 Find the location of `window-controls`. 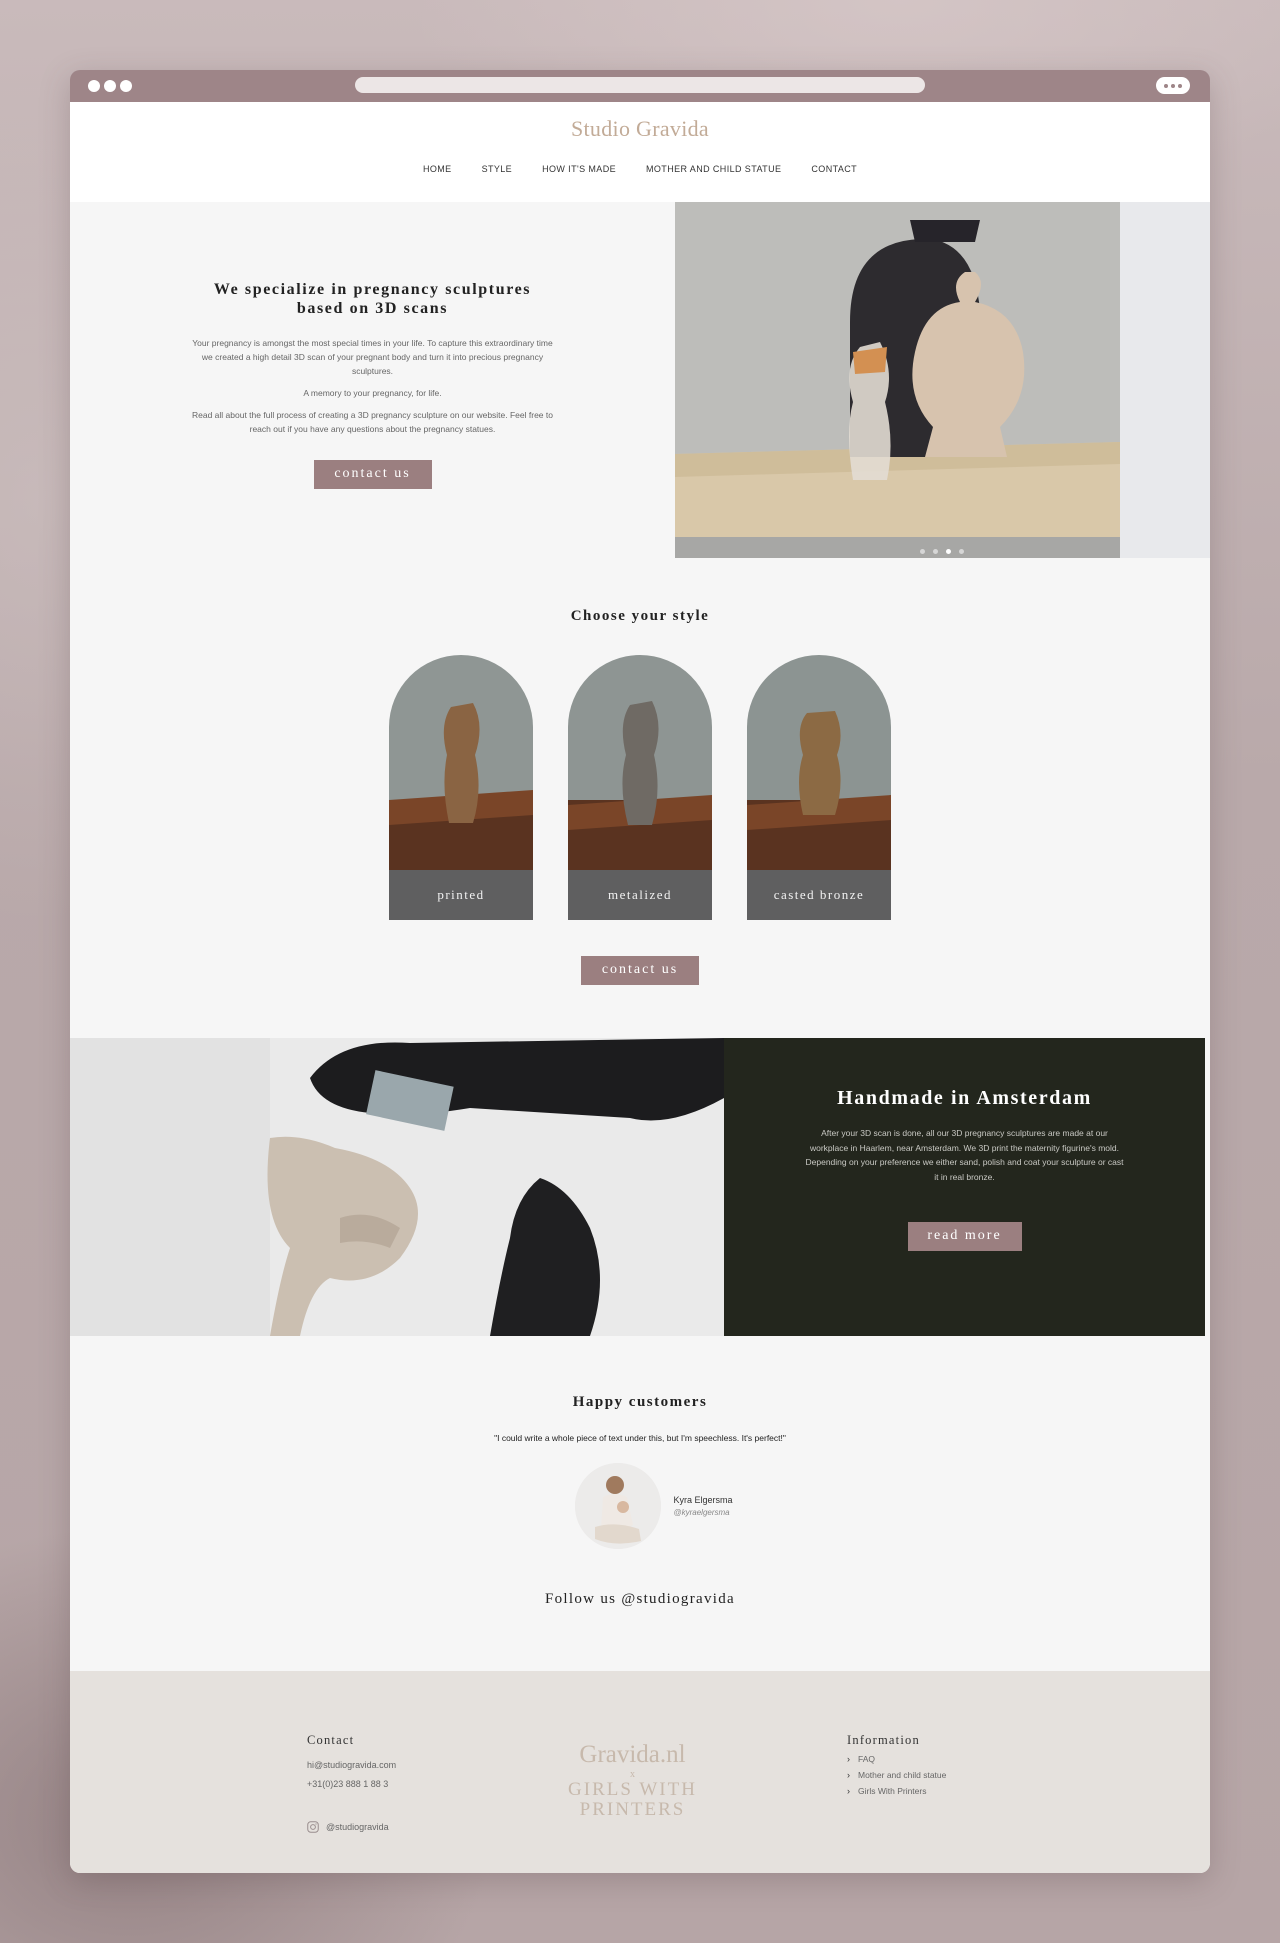

window-controls is located at coordinates (110, 86).